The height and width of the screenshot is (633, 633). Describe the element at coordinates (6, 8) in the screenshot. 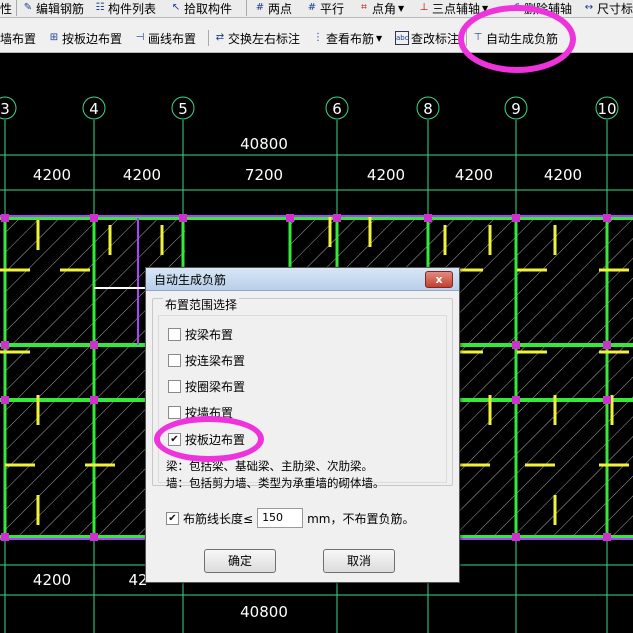

I see `toolbar-item-property: 性` at that location.